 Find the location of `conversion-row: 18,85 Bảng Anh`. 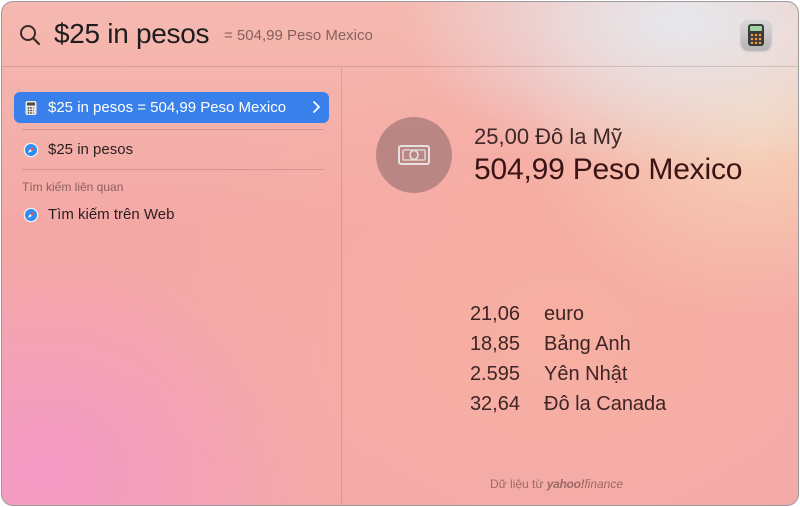

conversion-row: 18,85 Bảng Anh is located at coordinates (612, 346).